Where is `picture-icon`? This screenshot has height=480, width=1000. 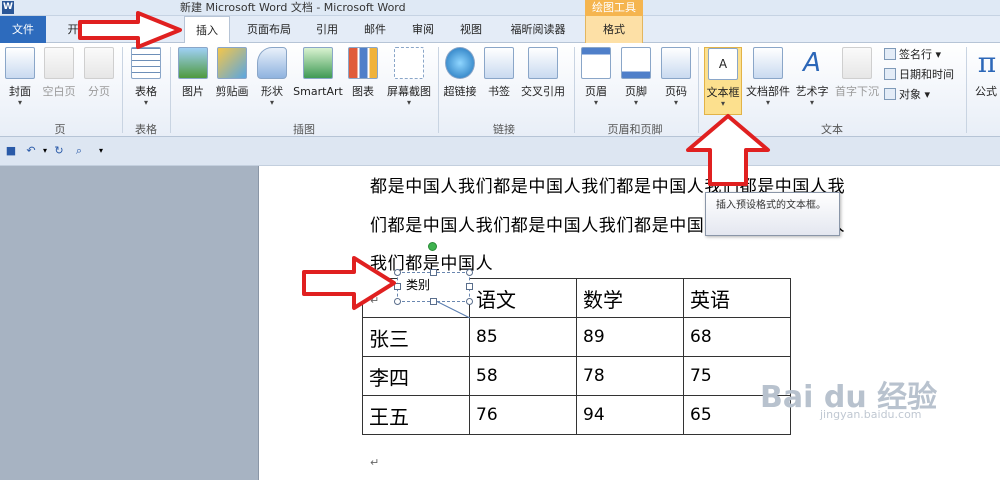
picture-icon is located at coordinates (193, 63).